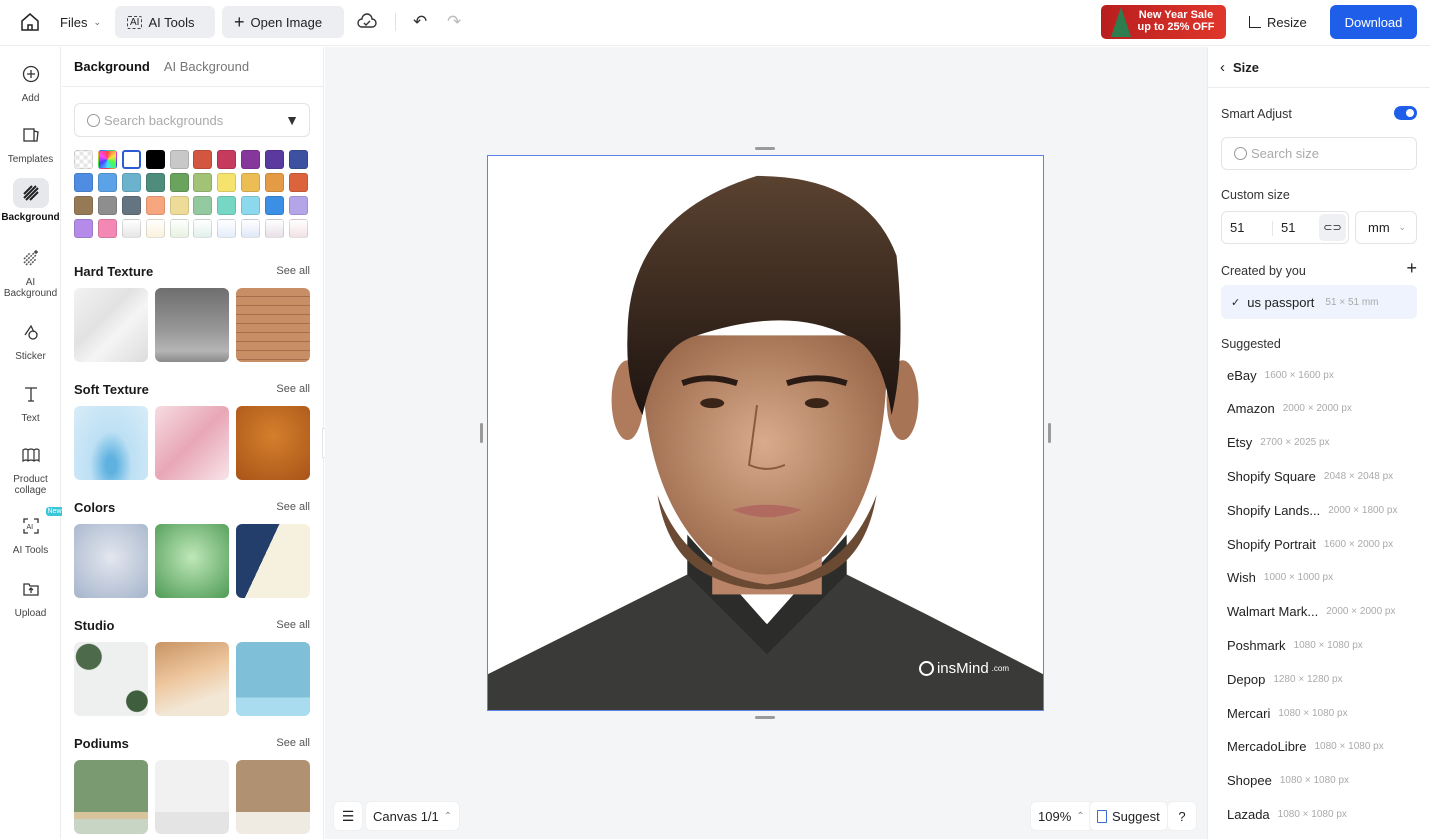 This screenshot has height=839, width=1430. What do you see at coordinates (111, 325) in the screenshot?
I see `background-thumb-marble` at bounding box center [111, 325].